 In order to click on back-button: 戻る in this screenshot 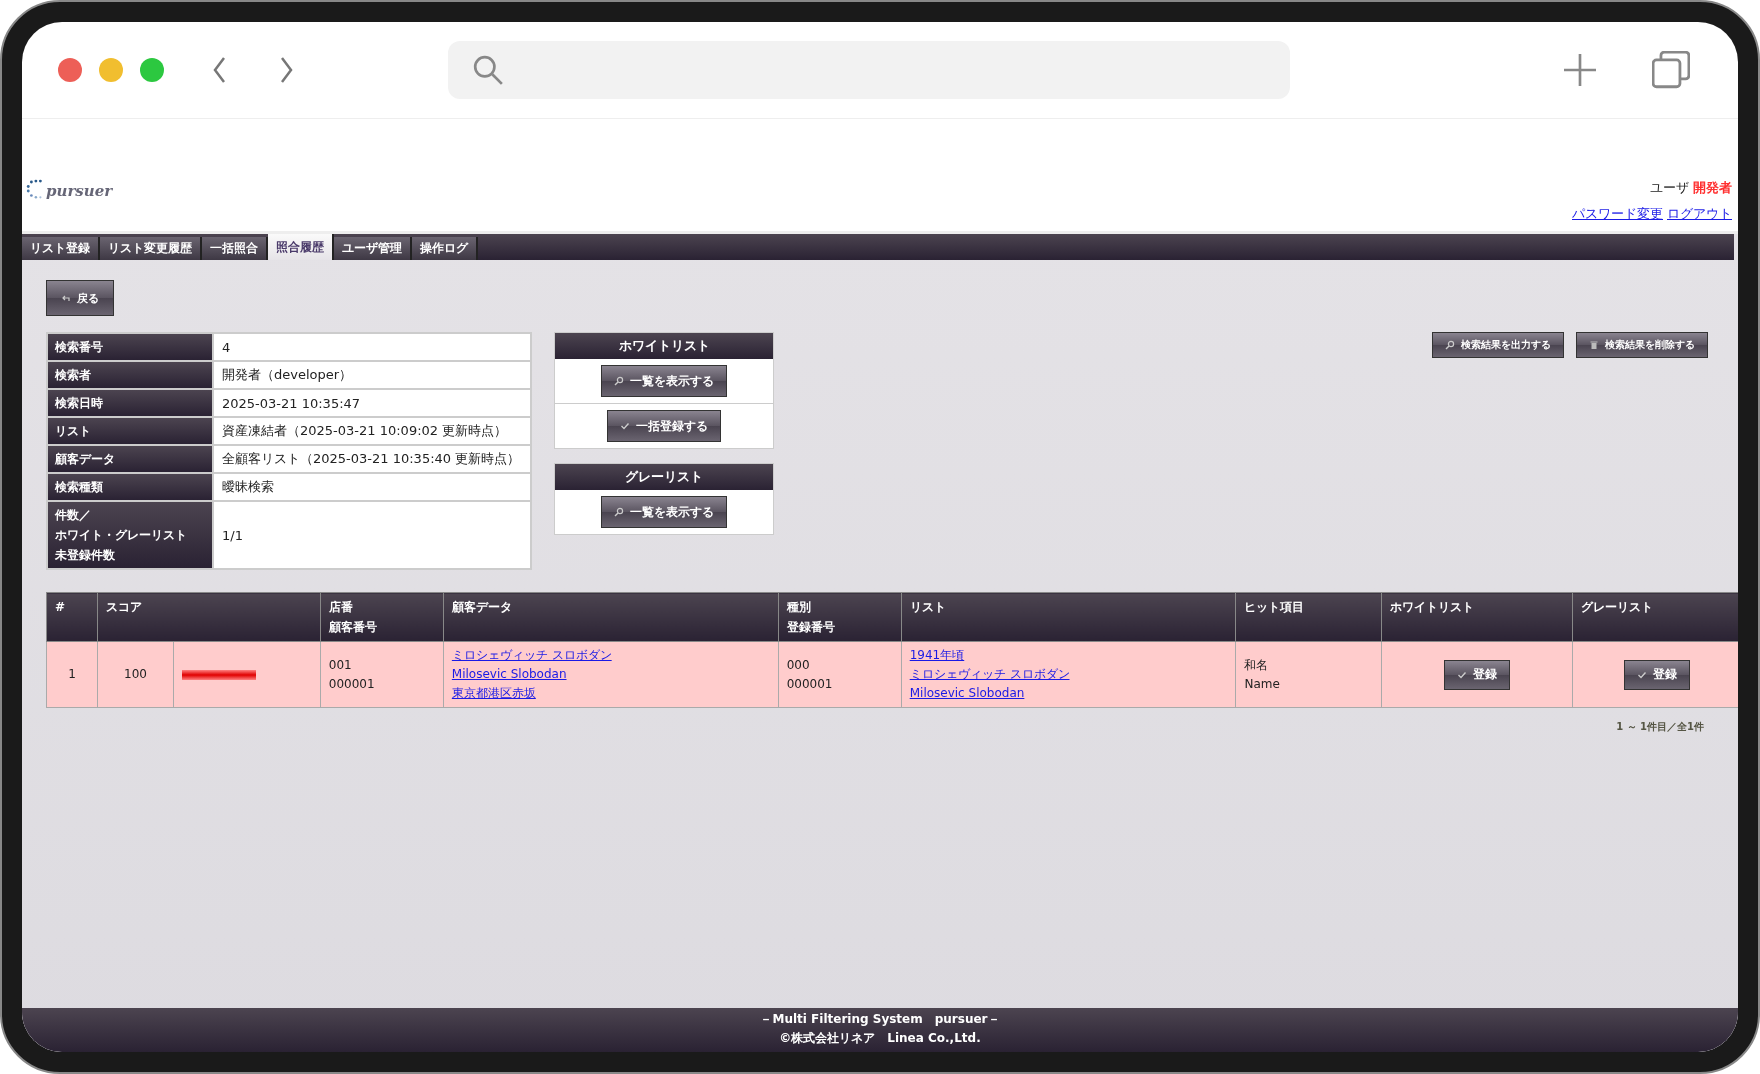, I will do `click(80, 298)`.